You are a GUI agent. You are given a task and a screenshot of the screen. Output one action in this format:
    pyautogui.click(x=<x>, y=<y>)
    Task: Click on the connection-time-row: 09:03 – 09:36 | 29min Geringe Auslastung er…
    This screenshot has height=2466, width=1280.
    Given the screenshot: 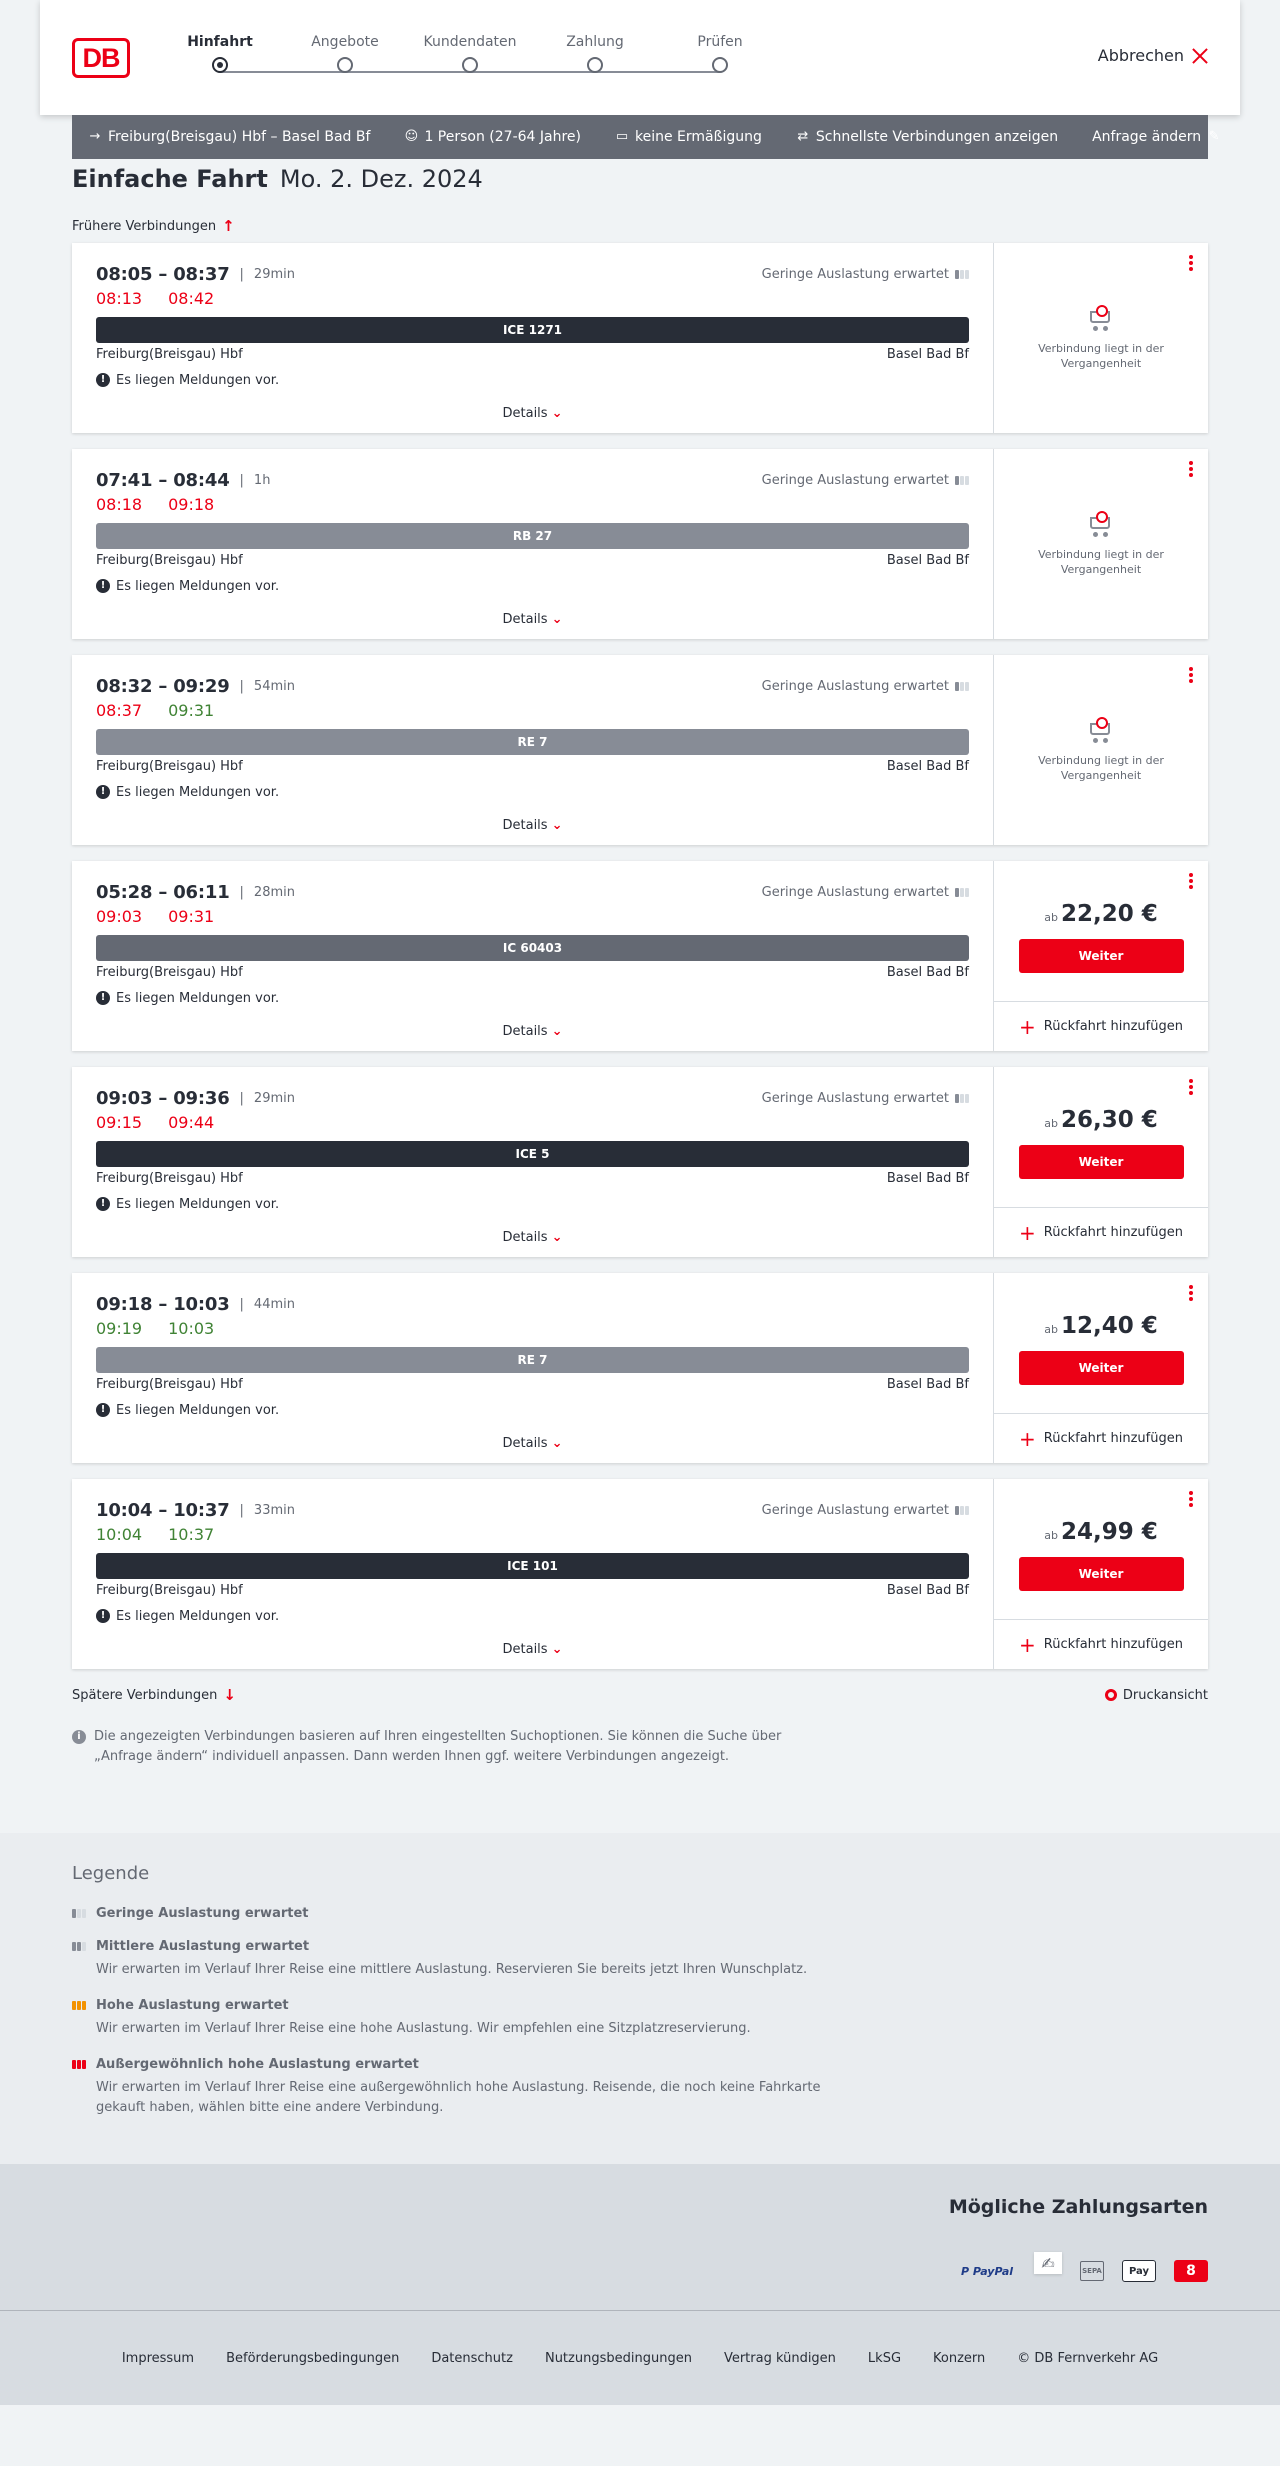 What is the action you would take?
    pyautogui.click(x=532, y=1098)
    